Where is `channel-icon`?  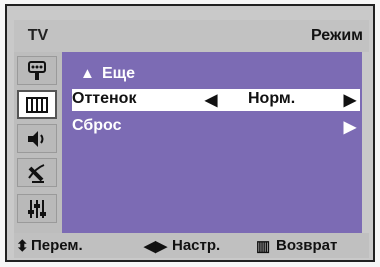
channel-icon is located at coordinates (36, 173).